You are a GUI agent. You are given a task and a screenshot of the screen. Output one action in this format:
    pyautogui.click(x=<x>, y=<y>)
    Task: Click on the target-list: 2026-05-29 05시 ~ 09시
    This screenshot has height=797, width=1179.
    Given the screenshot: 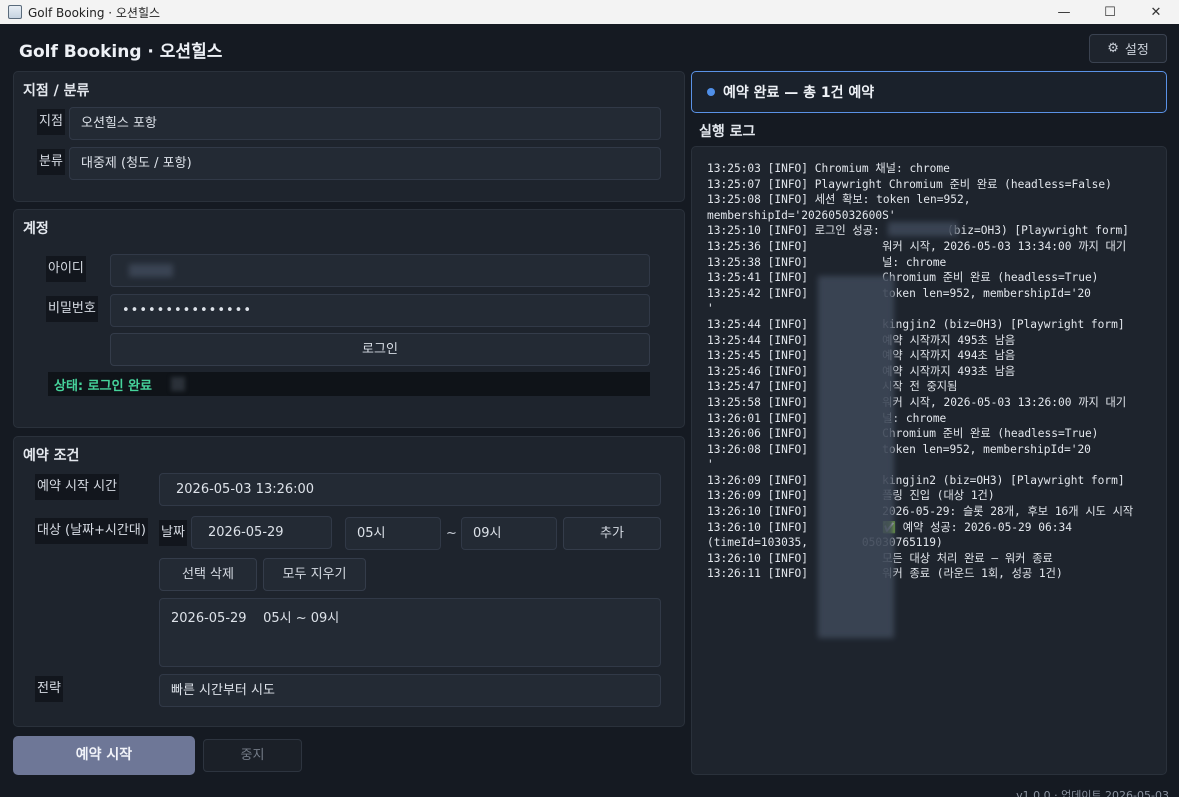 What is the action you would take?
    pyautogui.click(x=410, y=632)
    